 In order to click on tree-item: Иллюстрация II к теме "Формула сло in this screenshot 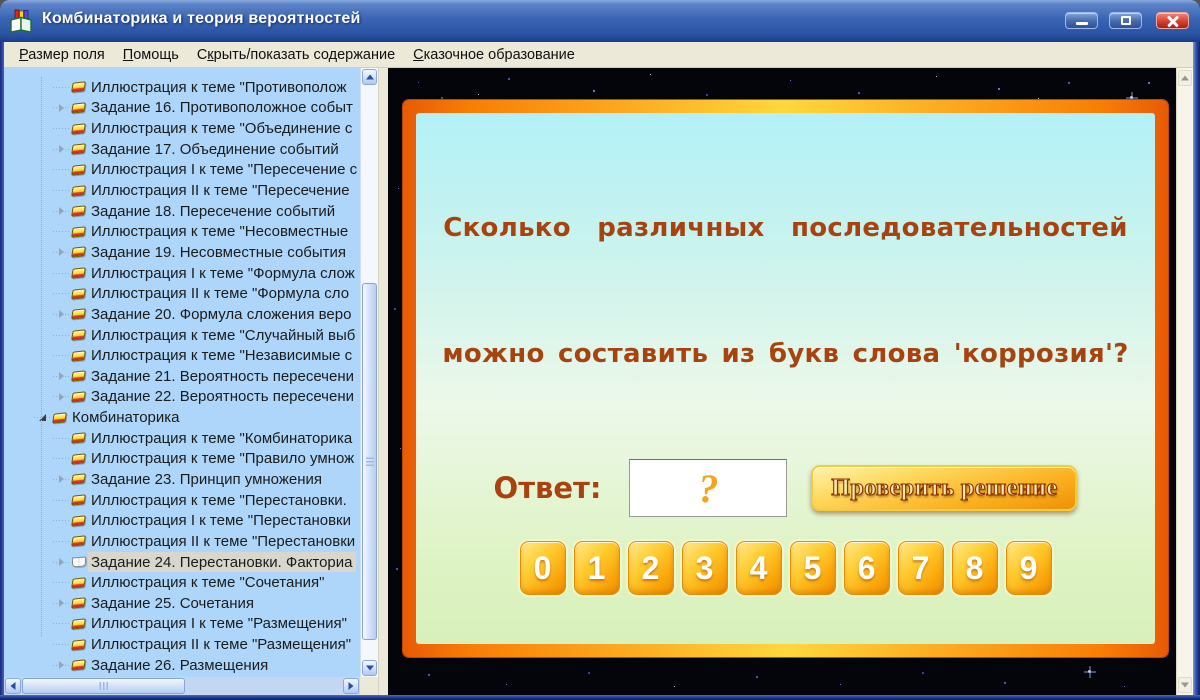, I will do `click(182, 293)`.